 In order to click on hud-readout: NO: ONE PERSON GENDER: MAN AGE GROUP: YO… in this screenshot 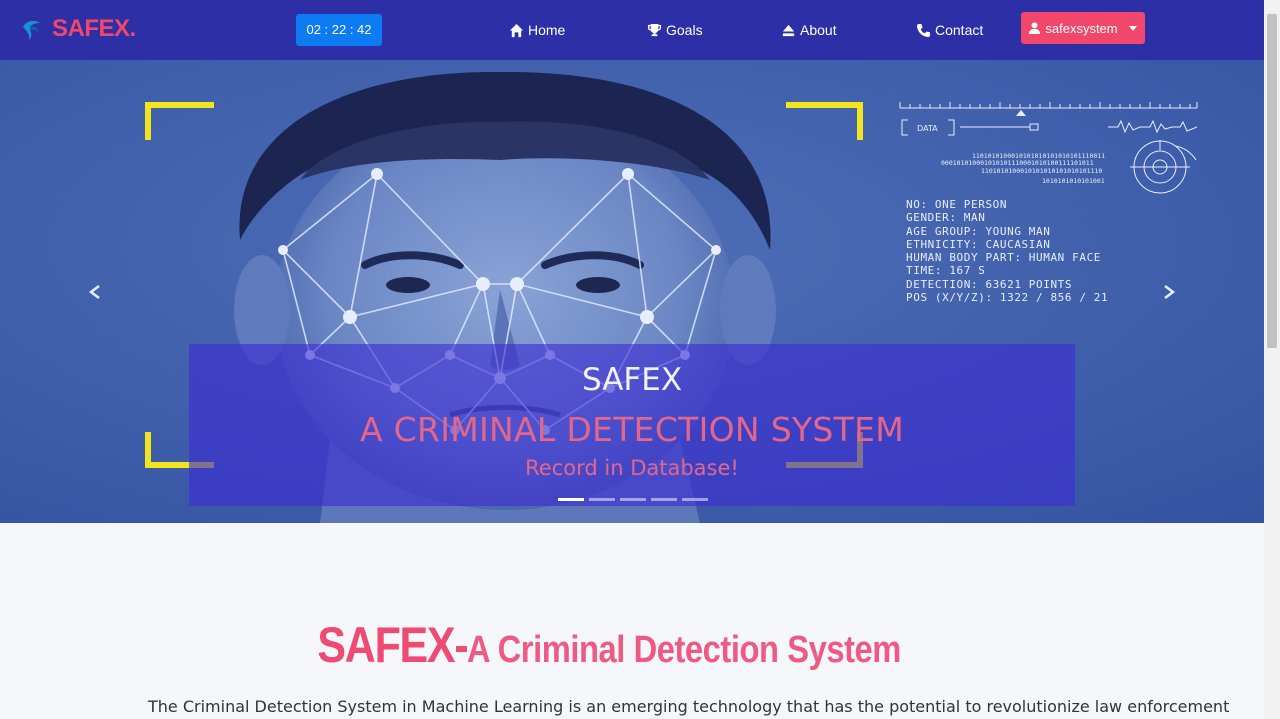, I will do `click(1007, 251)`.